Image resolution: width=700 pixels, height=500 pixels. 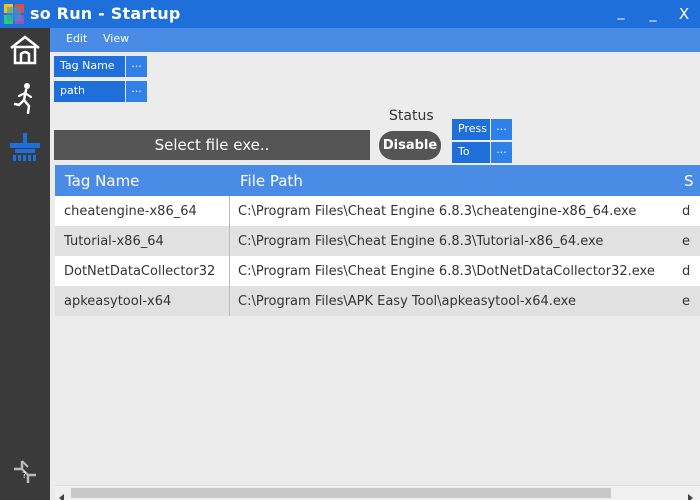 What do you see at coordinates (212, 145) in the screenshot?
I see `select-file-button: Select file exe..` at bounding box center [212, 145].